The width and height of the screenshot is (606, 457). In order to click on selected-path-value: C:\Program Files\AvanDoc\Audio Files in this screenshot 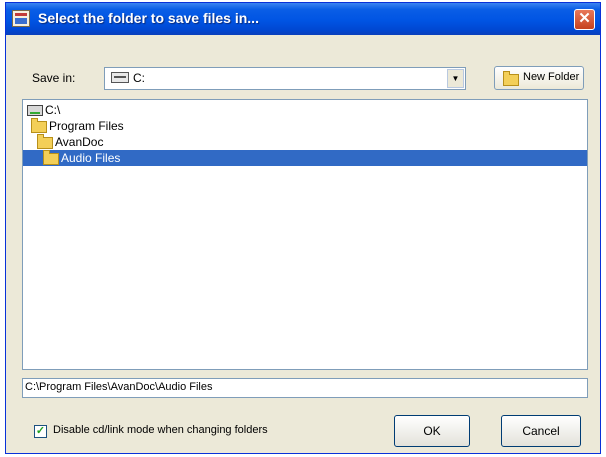, I will do `click(119, 387)`.